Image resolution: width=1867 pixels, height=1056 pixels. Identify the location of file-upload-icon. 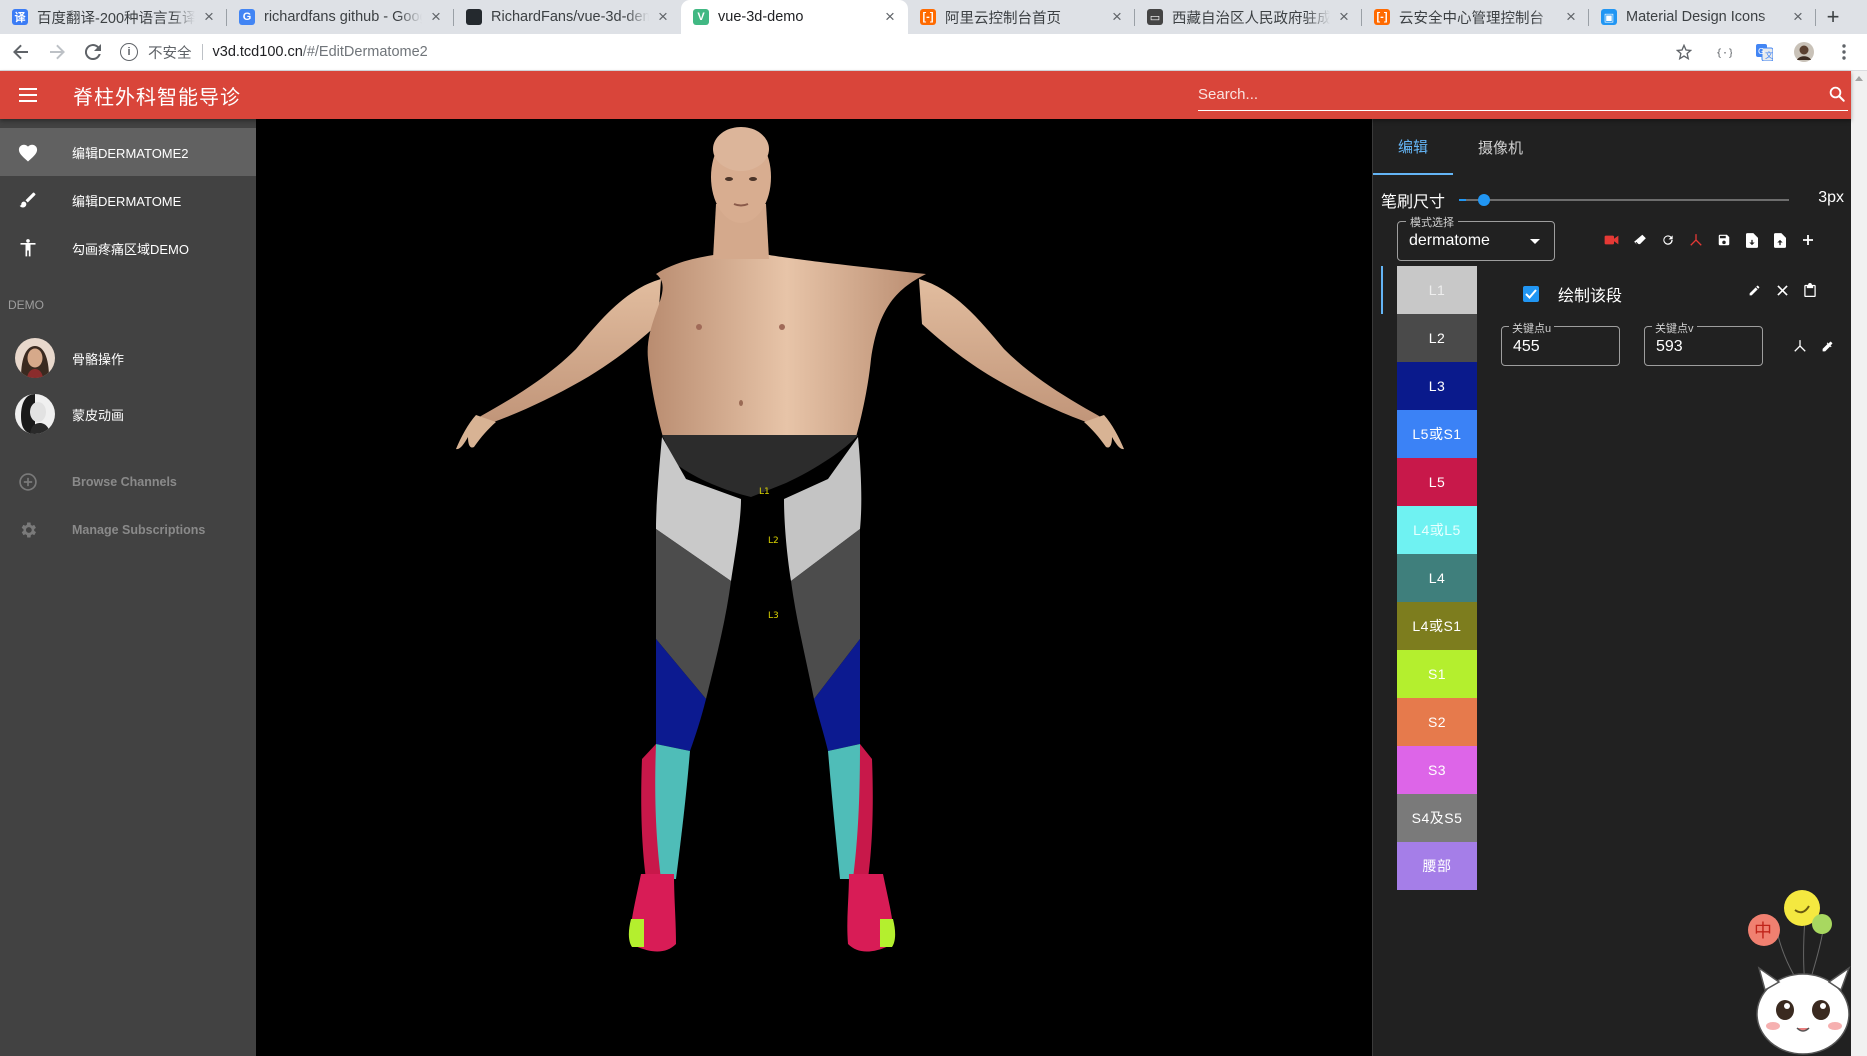
(1779, 240).